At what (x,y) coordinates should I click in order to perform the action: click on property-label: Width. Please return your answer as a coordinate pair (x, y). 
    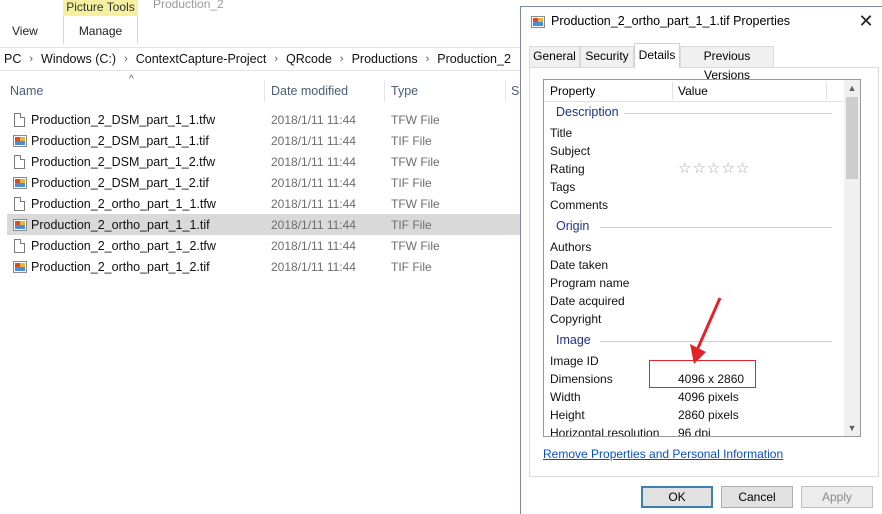
    Looking at the image, I should click on (565, 397).